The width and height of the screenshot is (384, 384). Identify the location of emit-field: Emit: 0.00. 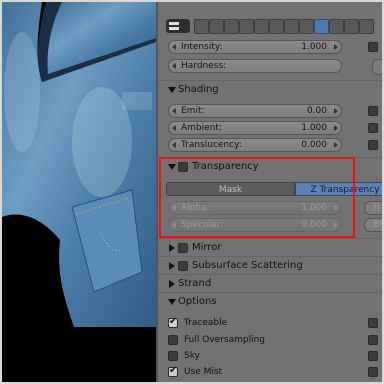
(255, 111).